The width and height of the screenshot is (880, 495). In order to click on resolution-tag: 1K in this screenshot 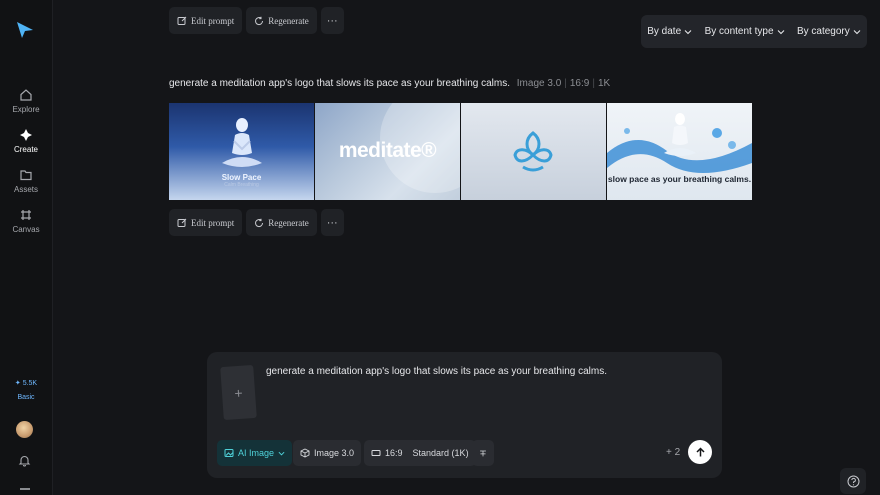, I will do `click(604, 83)`.